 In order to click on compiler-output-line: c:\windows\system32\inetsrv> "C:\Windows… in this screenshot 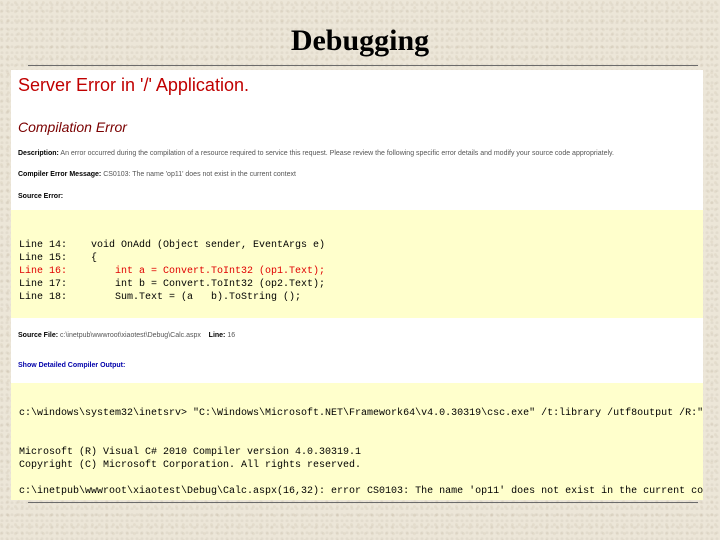, I will do `click(361, 413)`.